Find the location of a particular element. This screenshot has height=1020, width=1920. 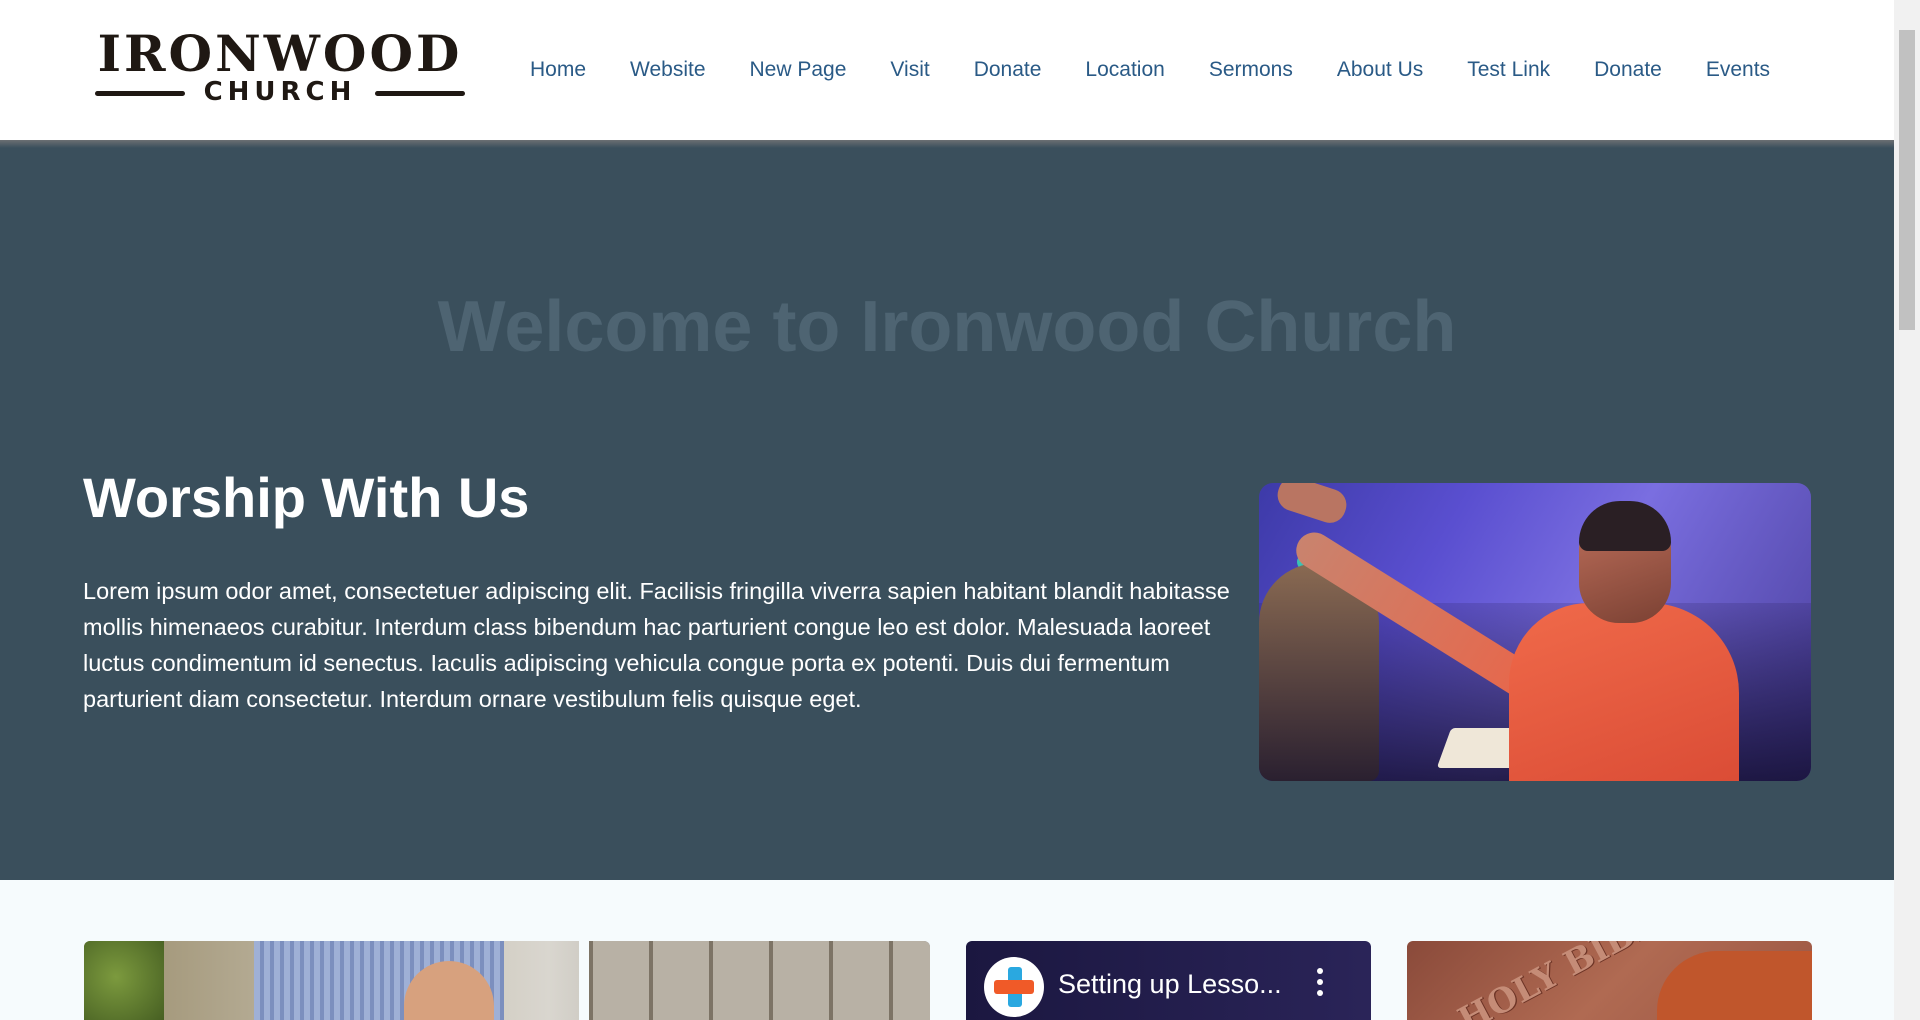

nav-item-home: Home is located at coordinates (558, 70).